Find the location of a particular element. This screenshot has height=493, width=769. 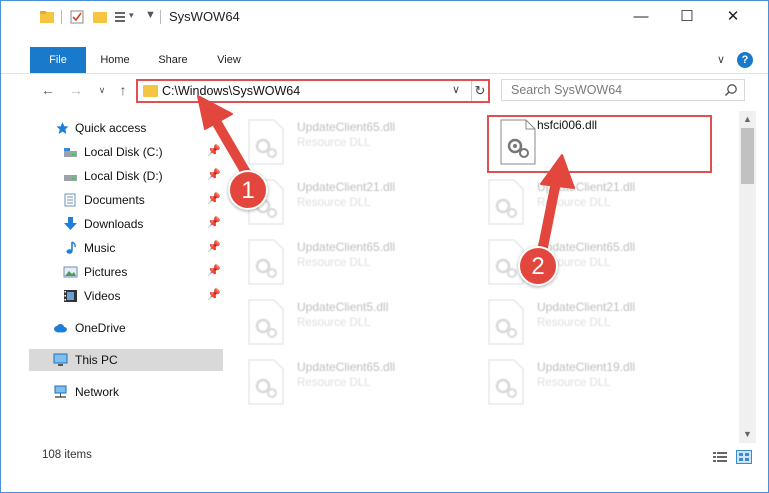

title-bar: ▾ ▼ SysWOW64 — ☐ ✕ is located at coordinates (384, 17).